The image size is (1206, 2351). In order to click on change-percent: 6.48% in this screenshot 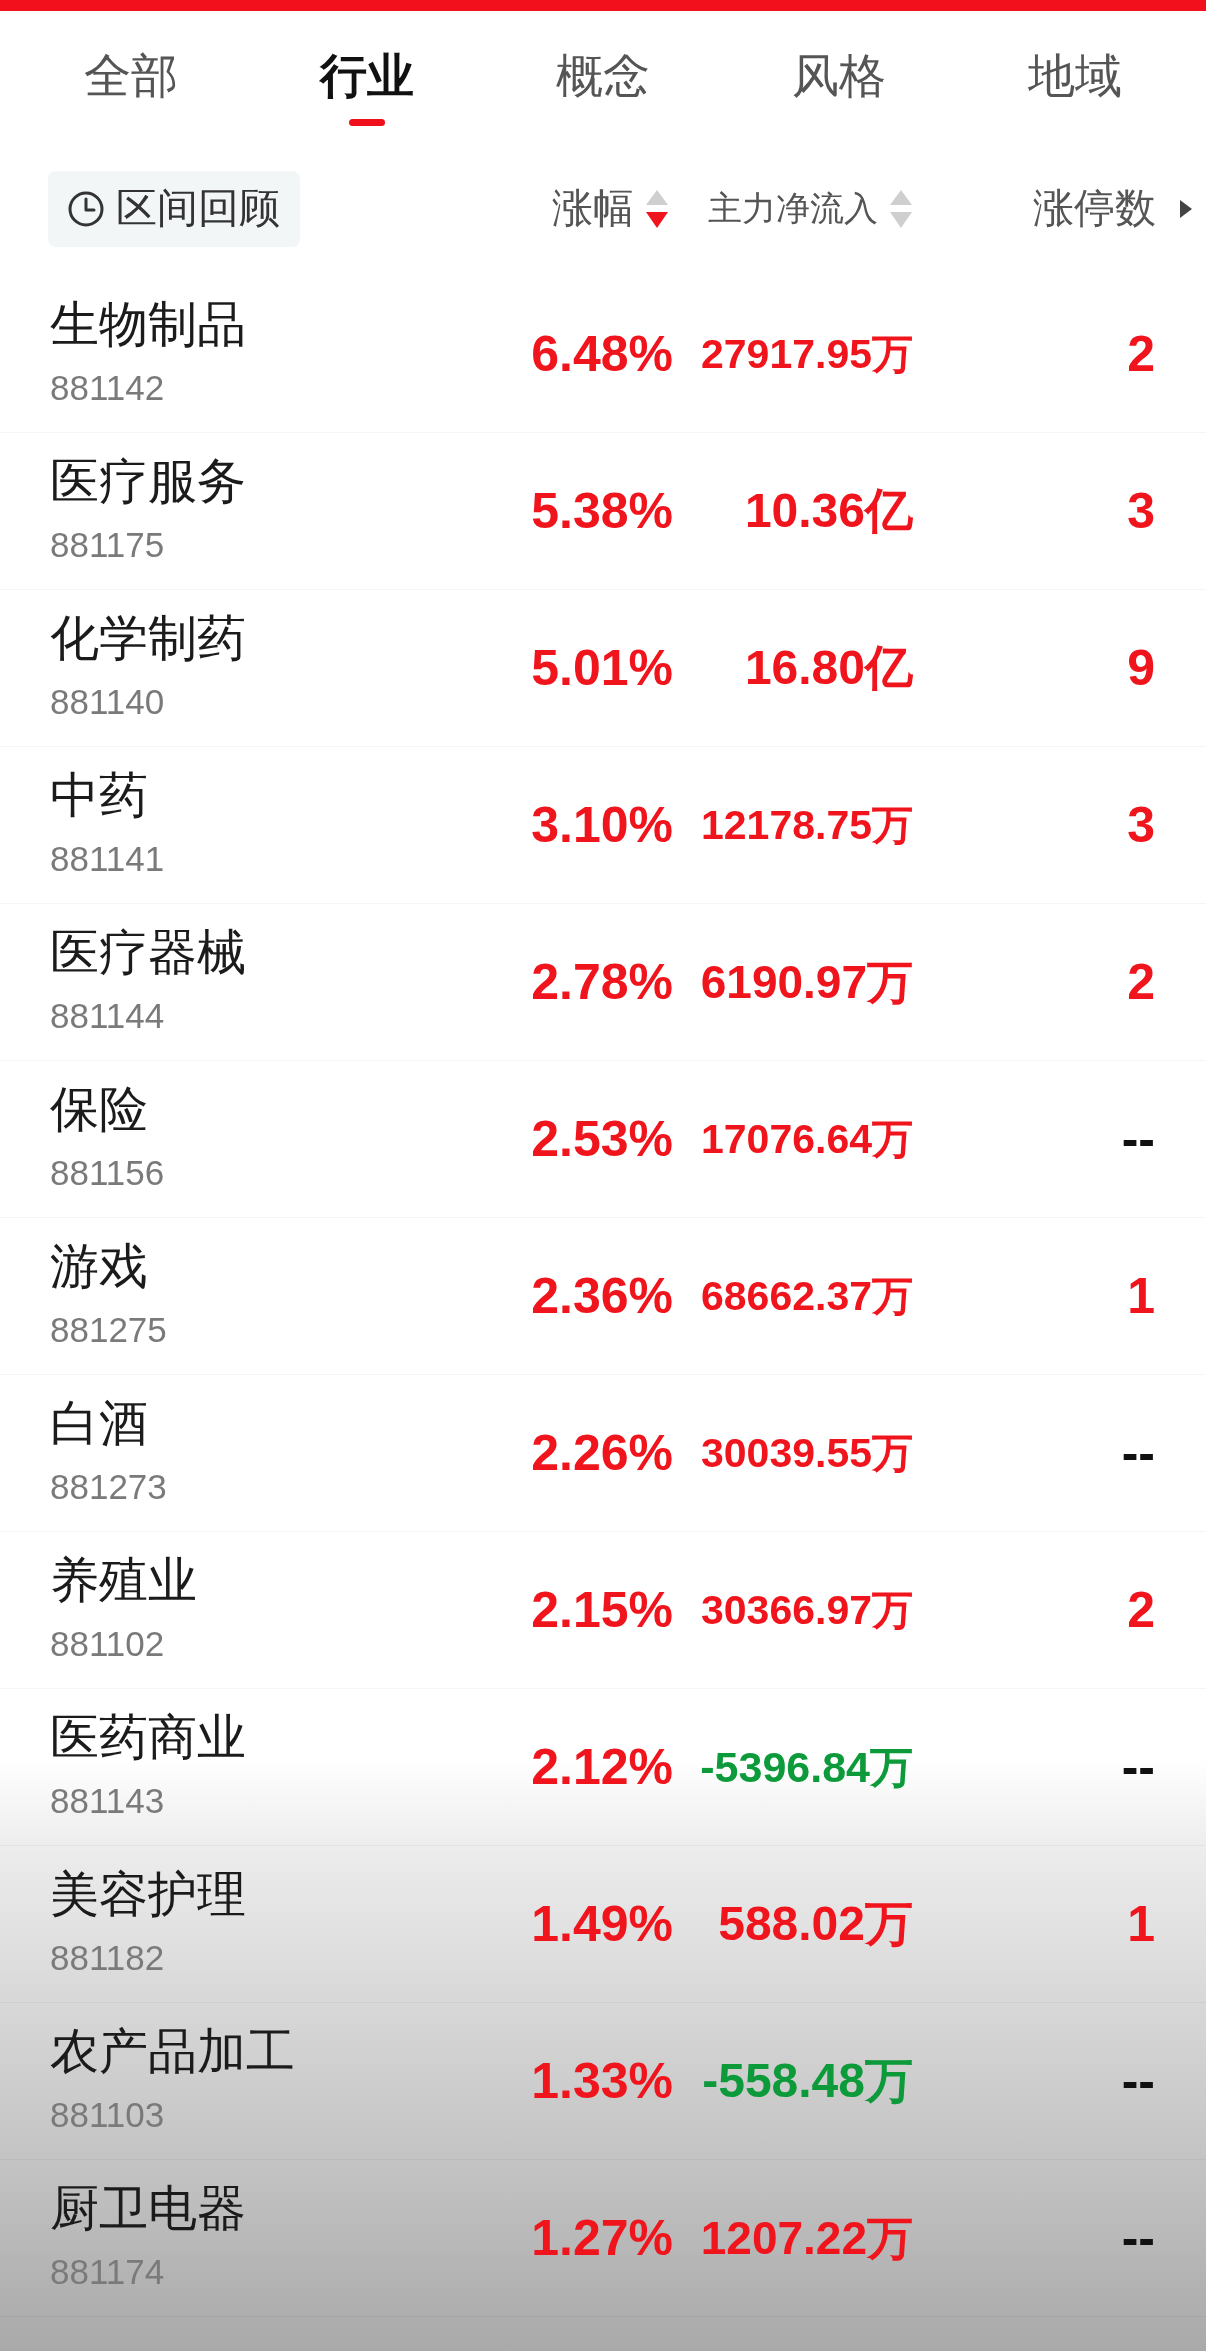, I will do `click(602, 354)`.